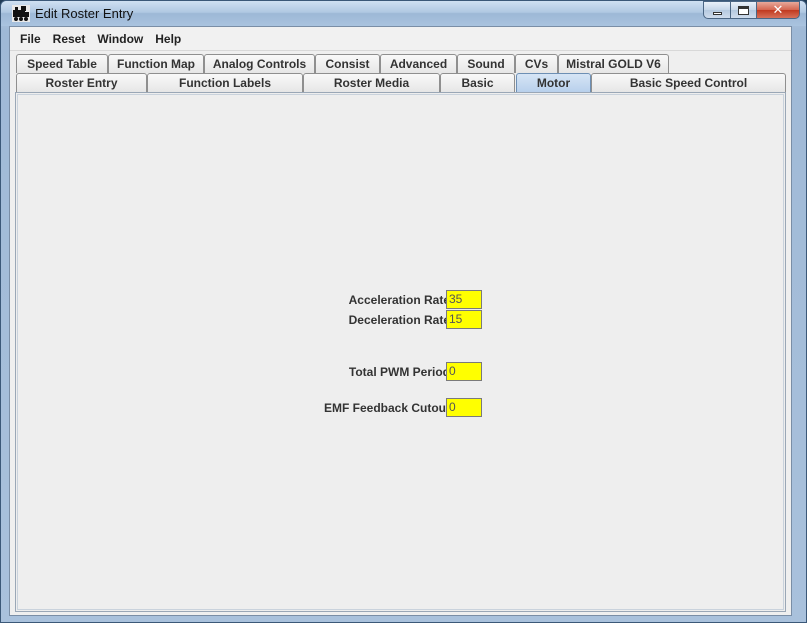 The image size is (807, 623). Describe the element at coordinates (225, 82) in the screenshot. I see `tab-function-labels: Function Labels` at that location.